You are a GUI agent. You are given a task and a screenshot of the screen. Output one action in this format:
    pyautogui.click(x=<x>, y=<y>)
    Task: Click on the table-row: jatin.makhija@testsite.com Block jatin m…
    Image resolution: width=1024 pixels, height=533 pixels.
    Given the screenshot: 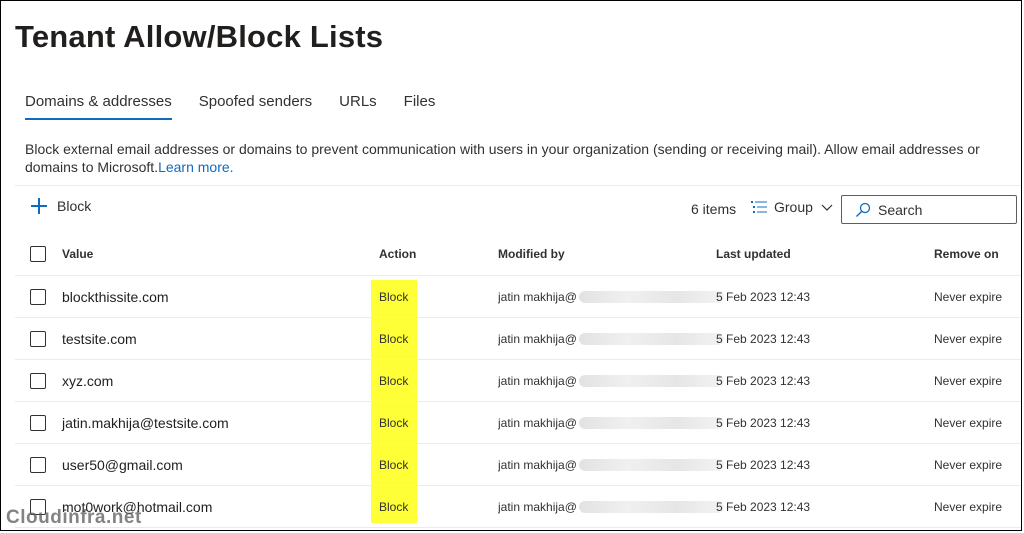 What is the action you would take?
    pyautogui.click(x=518, y=423)
    